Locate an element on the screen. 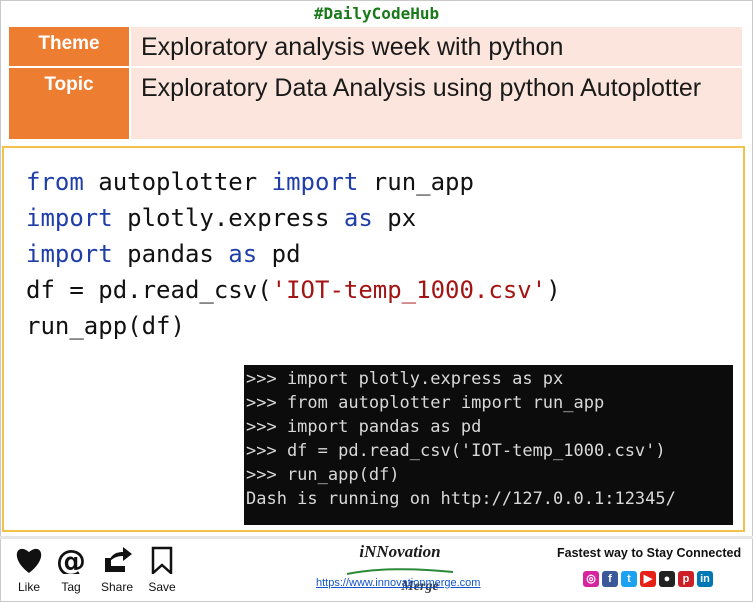 The image size is (753, 602). code-string: 'IOT-temp_1000.csv' is located at coordinates (409, 290).